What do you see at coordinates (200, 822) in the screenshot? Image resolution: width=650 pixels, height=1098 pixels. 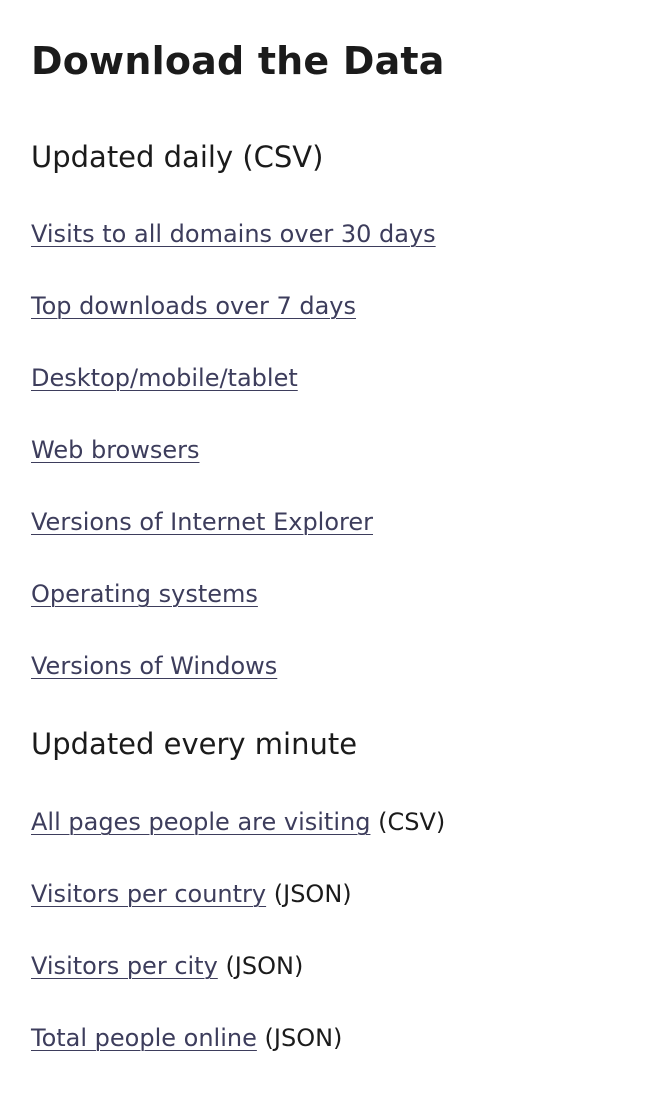 I see `link-all-pages-visiting: All pages people are visiting` at bounding box center [200, 822].